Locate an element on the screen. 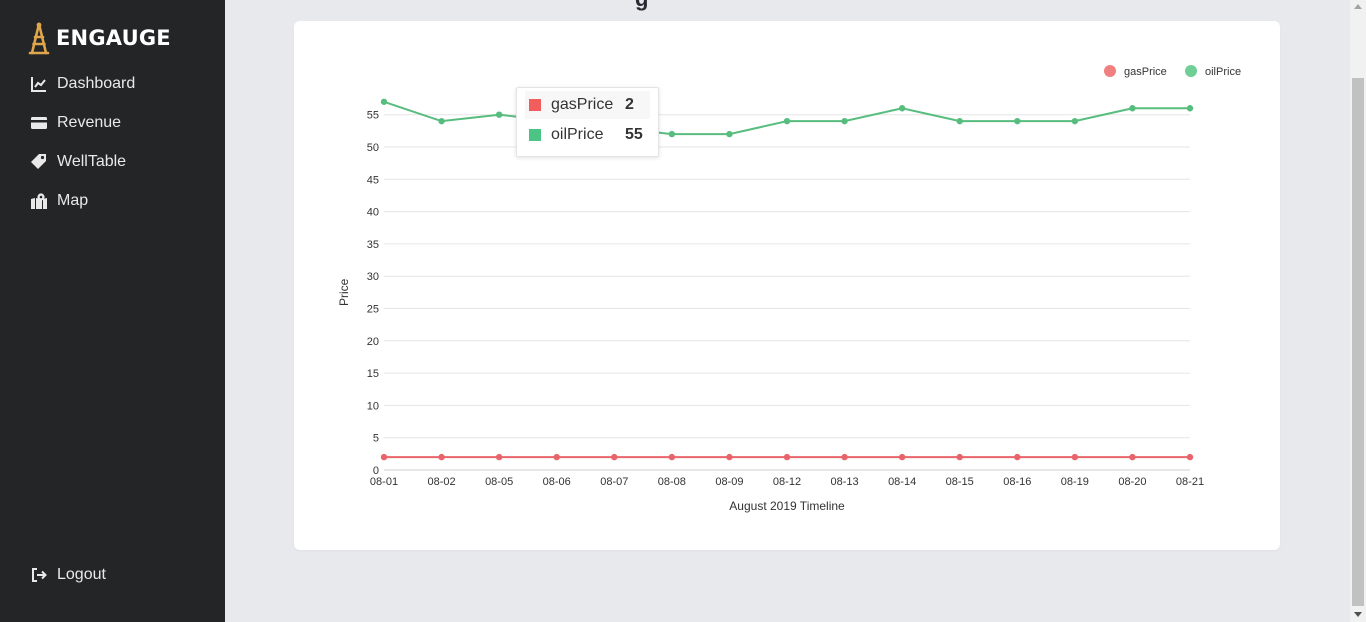  series-line-oilprice is located at coordinates (786, 118).